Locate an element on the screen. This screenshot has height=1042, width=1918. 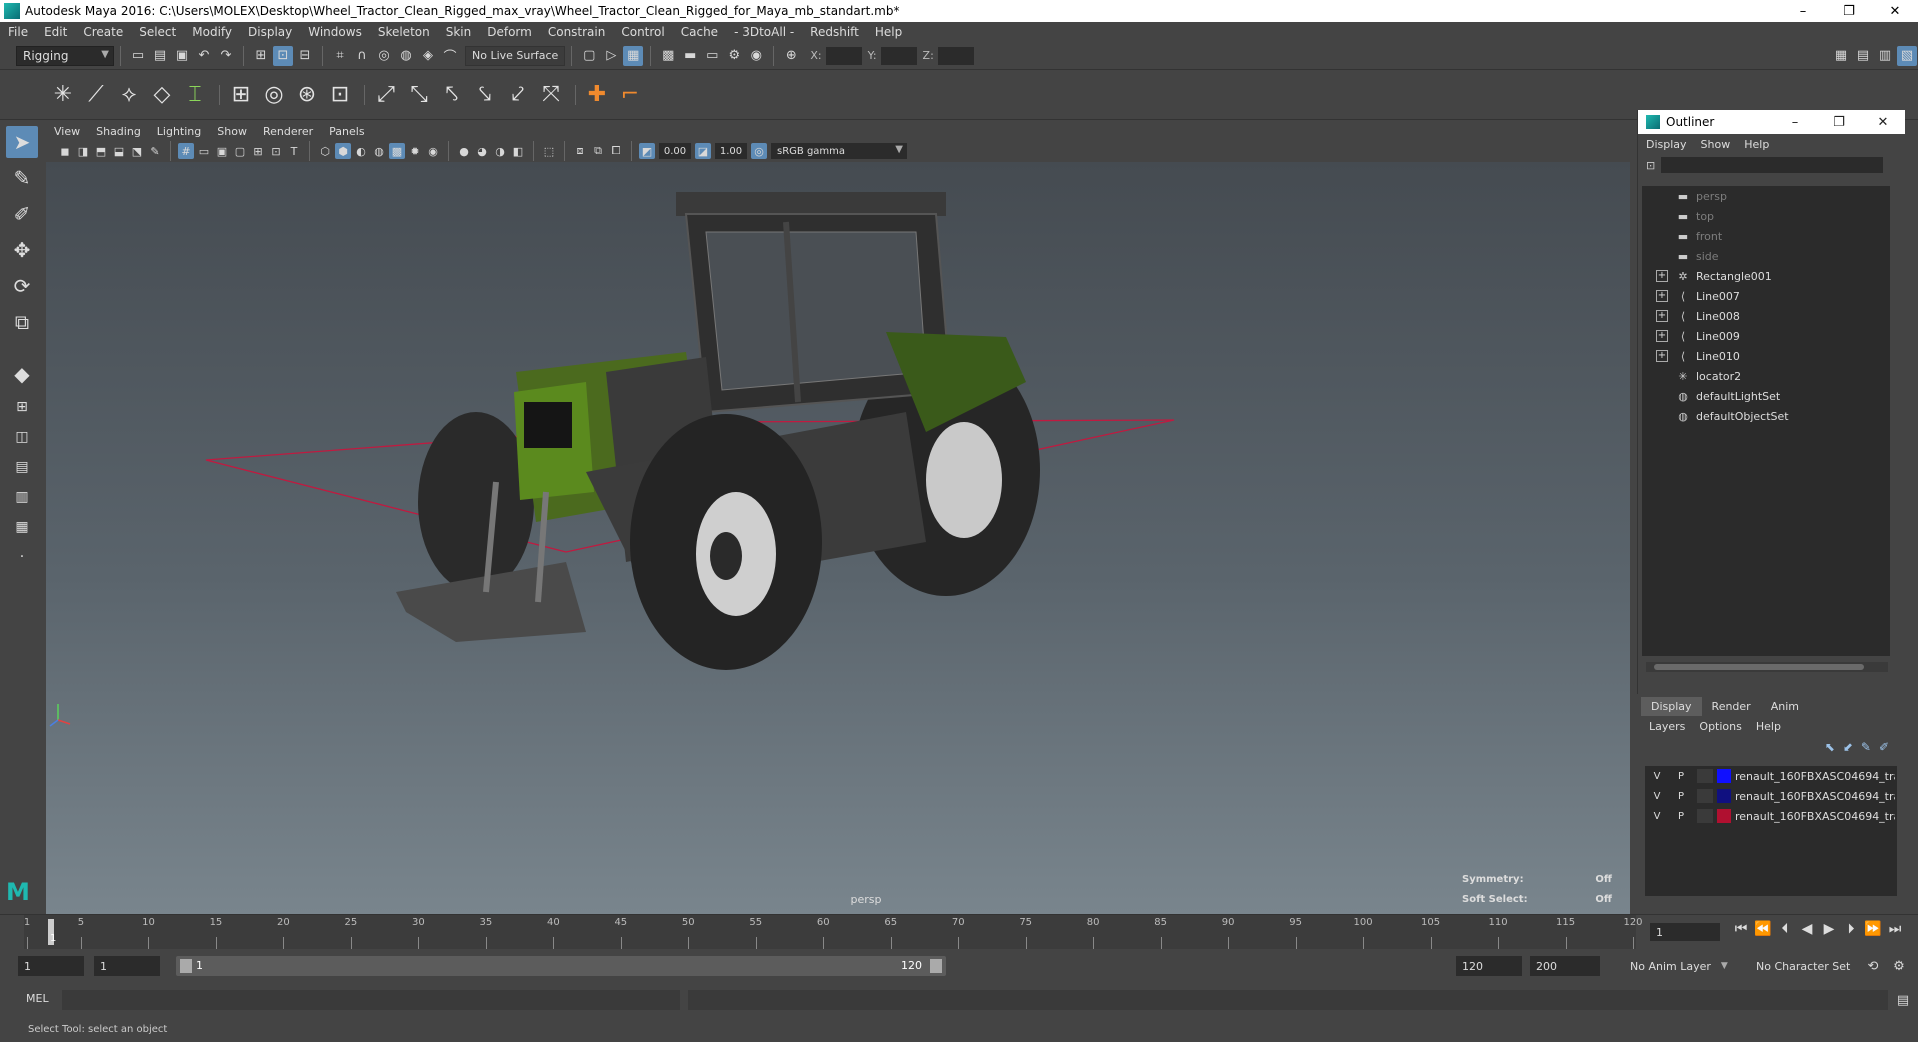
panel-menu-shading: Shading is located at coordinates (118, 131).